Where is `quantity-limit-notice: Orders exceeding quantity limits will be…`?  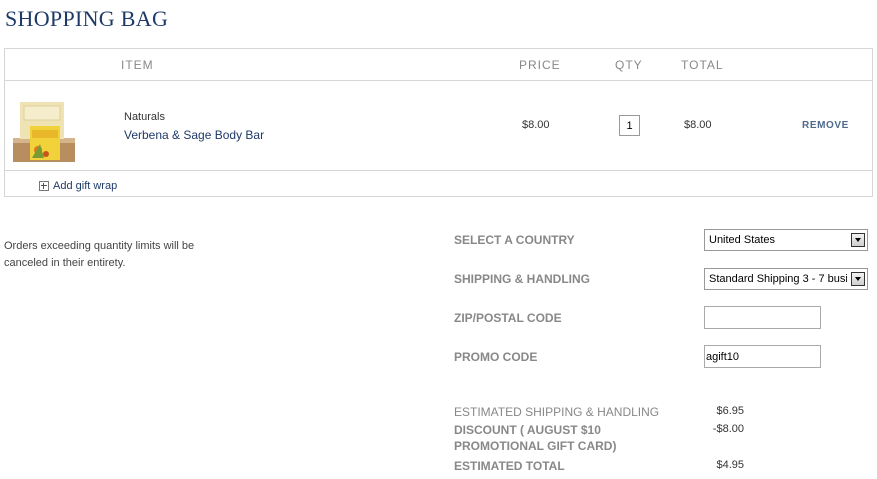 quantity-limit-notice: Orders exceeding quantity limits will be… is located at coordinates (99, 254).